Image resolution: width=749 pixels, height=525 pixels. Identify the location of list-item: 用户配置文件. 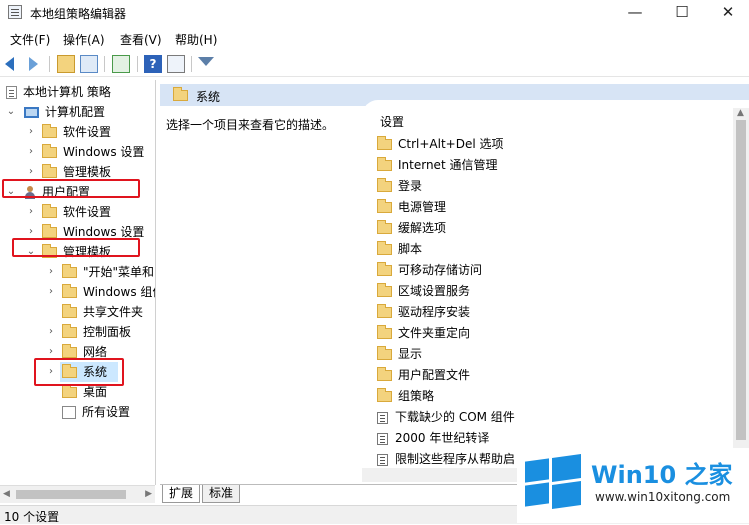
(423, 375).